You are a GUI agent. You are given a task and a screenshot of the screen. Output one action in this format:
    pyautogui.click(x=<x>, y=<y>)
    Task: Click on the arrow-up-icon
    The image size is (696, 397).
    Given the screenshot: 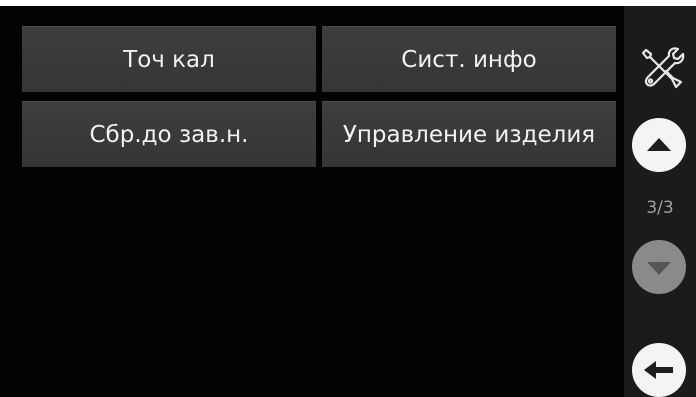 What is the action you would take?
    pyautogui.click(x=659, y=144)
    